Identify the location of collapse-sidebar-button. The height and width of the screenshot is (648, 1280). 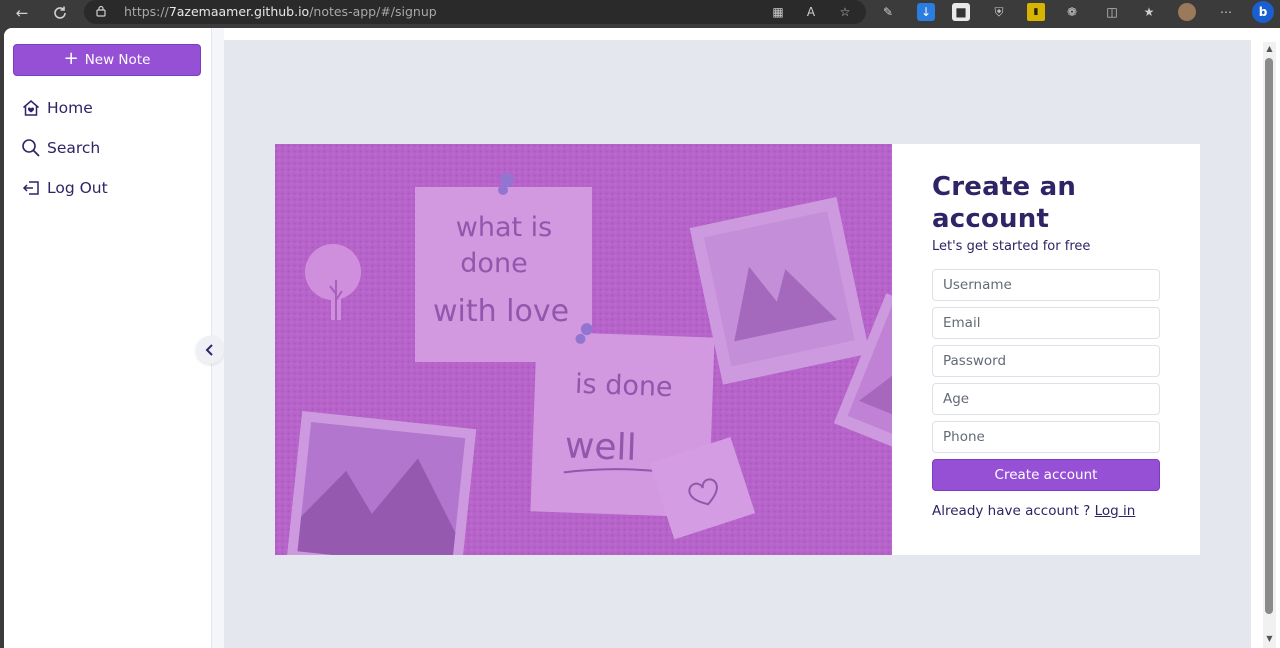
(210, 350).